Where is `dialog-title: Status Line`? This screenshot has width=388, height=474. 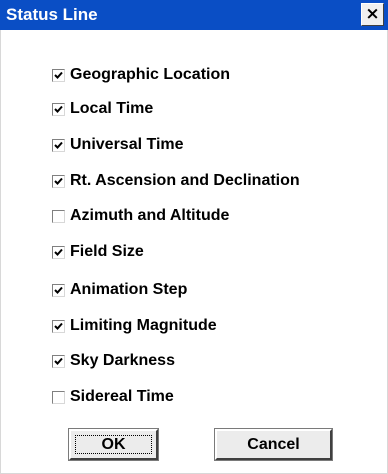 dialog-title: Status Line is located at coordinates (52, 14).